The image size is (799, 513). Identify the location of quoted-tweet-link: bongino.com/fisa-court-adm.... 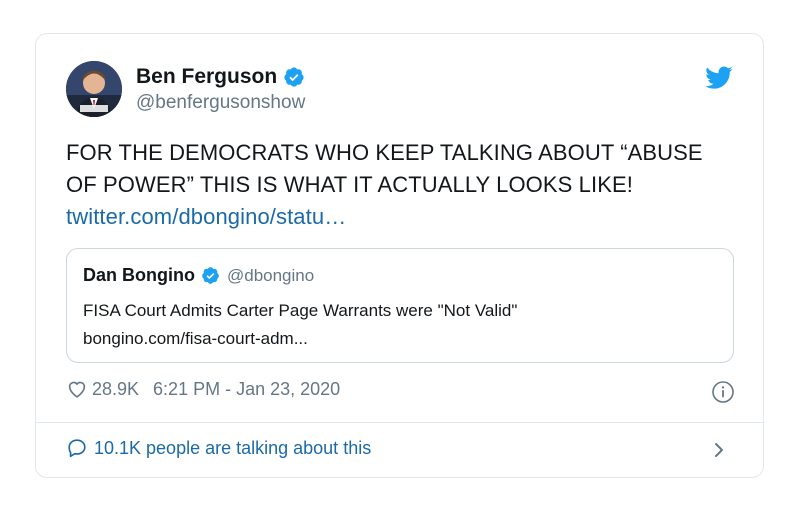
(195, 339).